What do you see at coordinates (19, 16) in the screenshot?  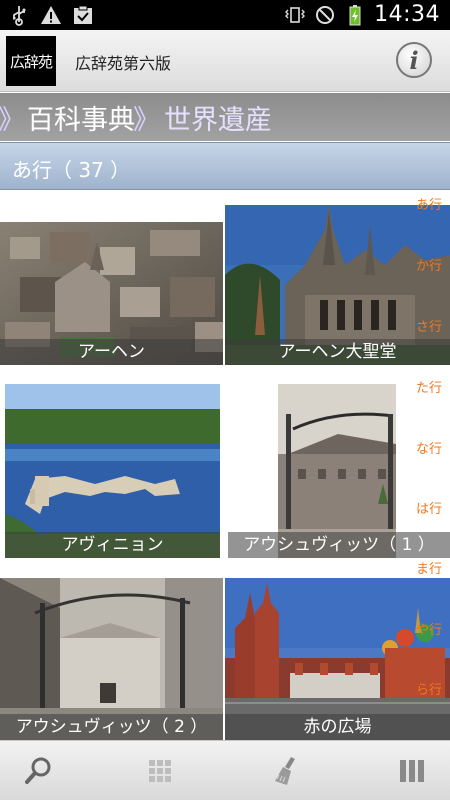 I see `usb-icon` at bounding box center [19, 16].